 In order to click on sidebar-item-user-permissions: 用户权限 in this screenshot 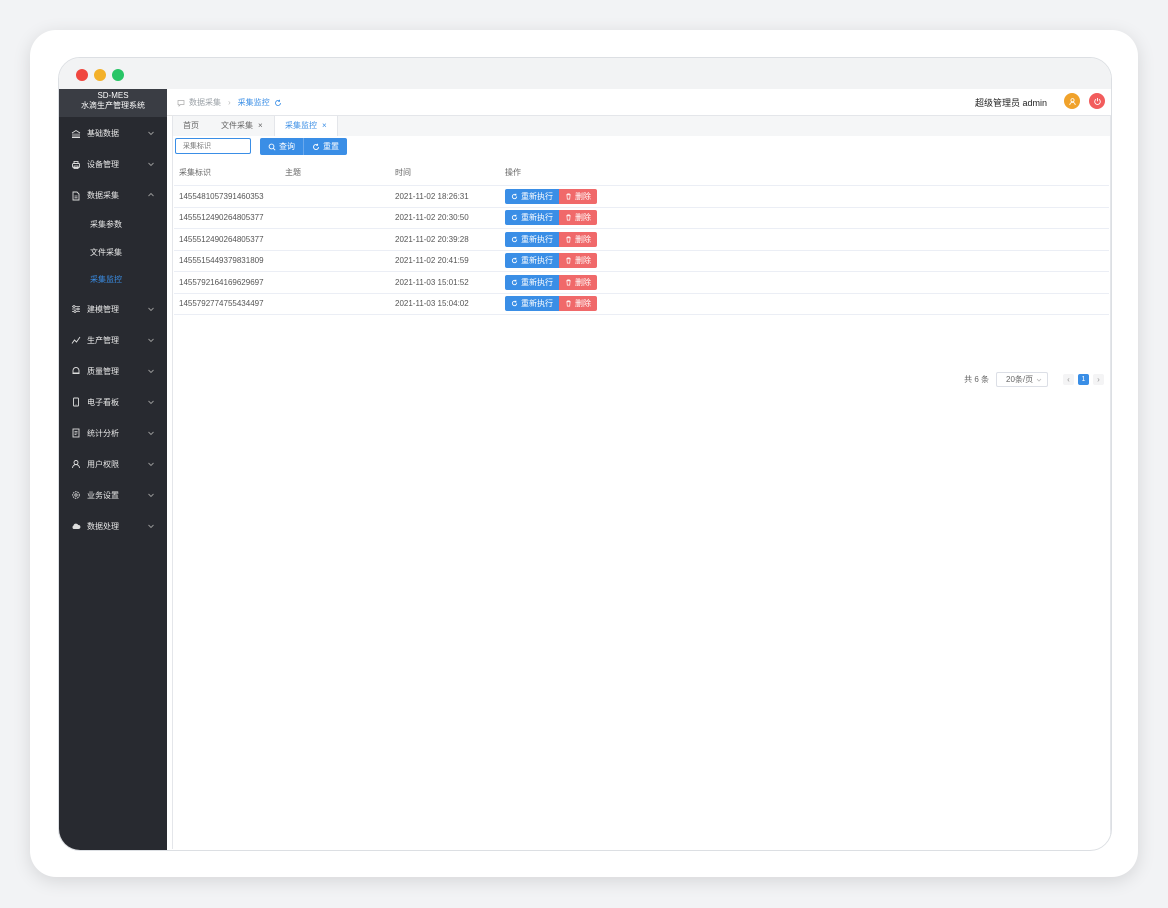, I will do `click(113, 464)`.